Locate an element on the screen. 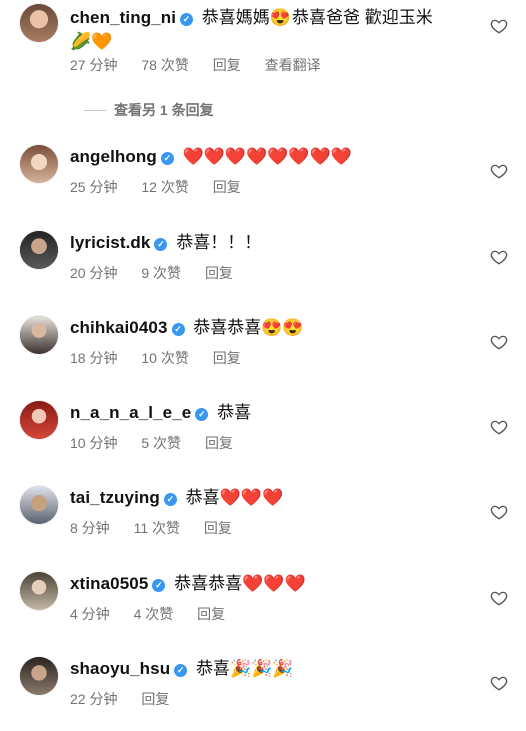  username: tai_tzuying is located at coordinates (115, 497).